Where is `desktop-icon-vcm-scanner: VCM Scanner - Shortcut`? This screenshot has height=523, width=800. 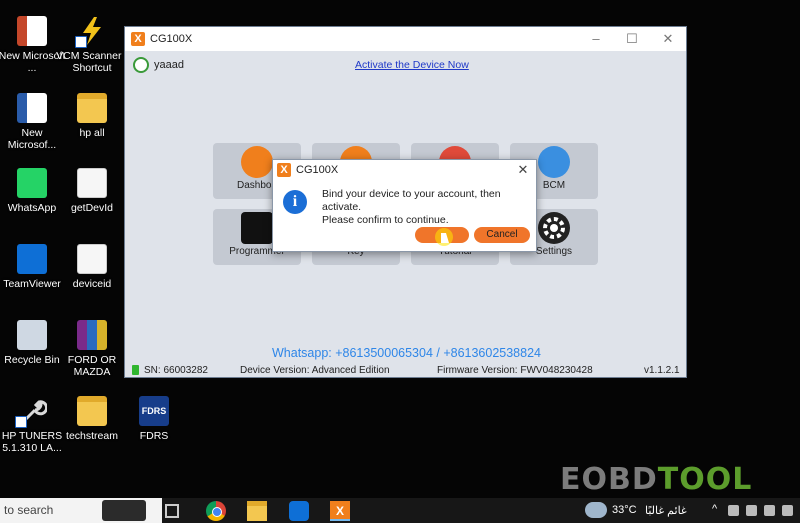 desktop-icon-vcm-scanner: VCM Scanner - Shortcut is located at coordinates (92, 45).